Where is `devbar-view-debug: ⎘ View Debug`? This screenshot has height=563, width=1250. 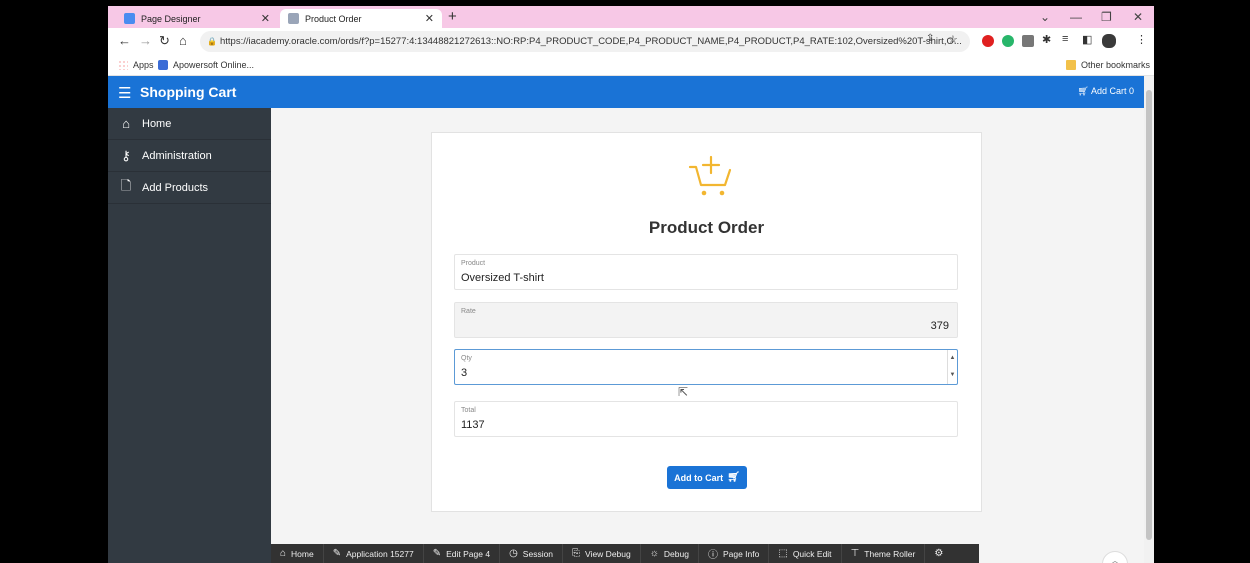
devbar-view-debug: ⎘ View Debug is located at coordinates (602, 553).